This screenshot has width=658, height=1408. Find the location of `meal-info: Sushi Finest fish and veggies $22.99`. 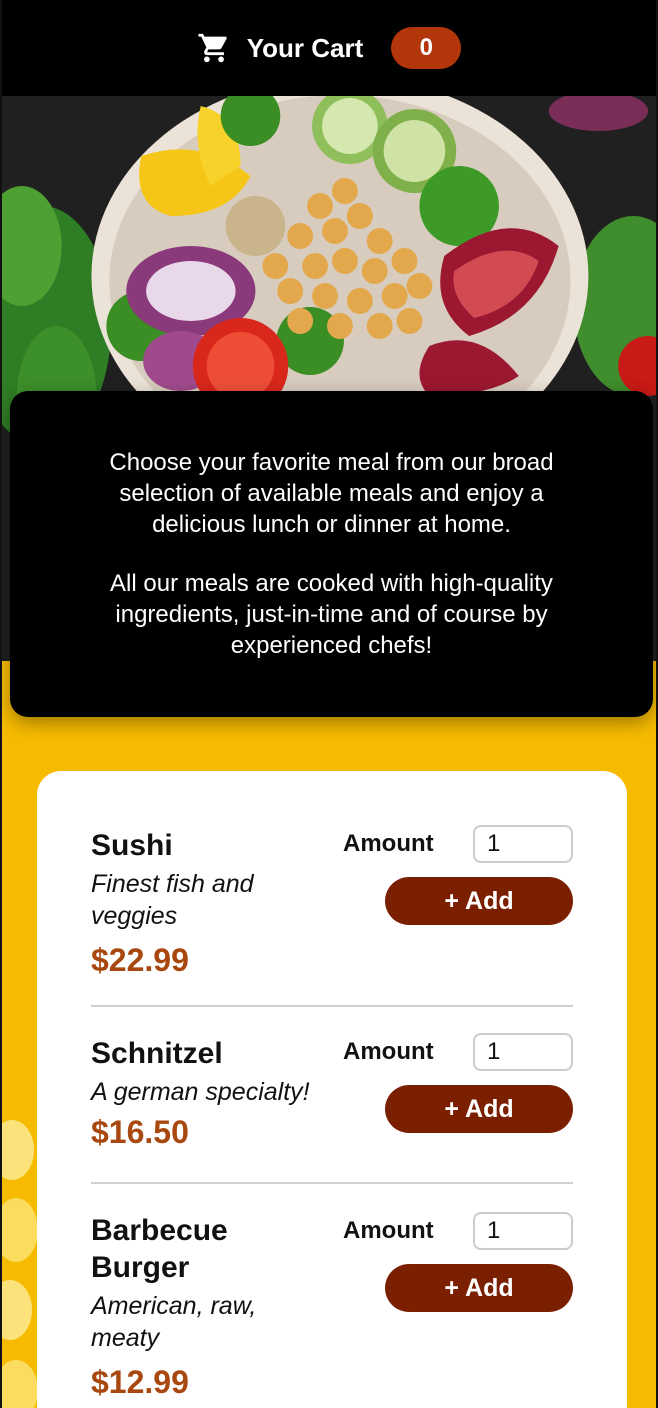

meal-info: Sushi Finest fish and veggies $22.99 is located at coordinates (216, 903).